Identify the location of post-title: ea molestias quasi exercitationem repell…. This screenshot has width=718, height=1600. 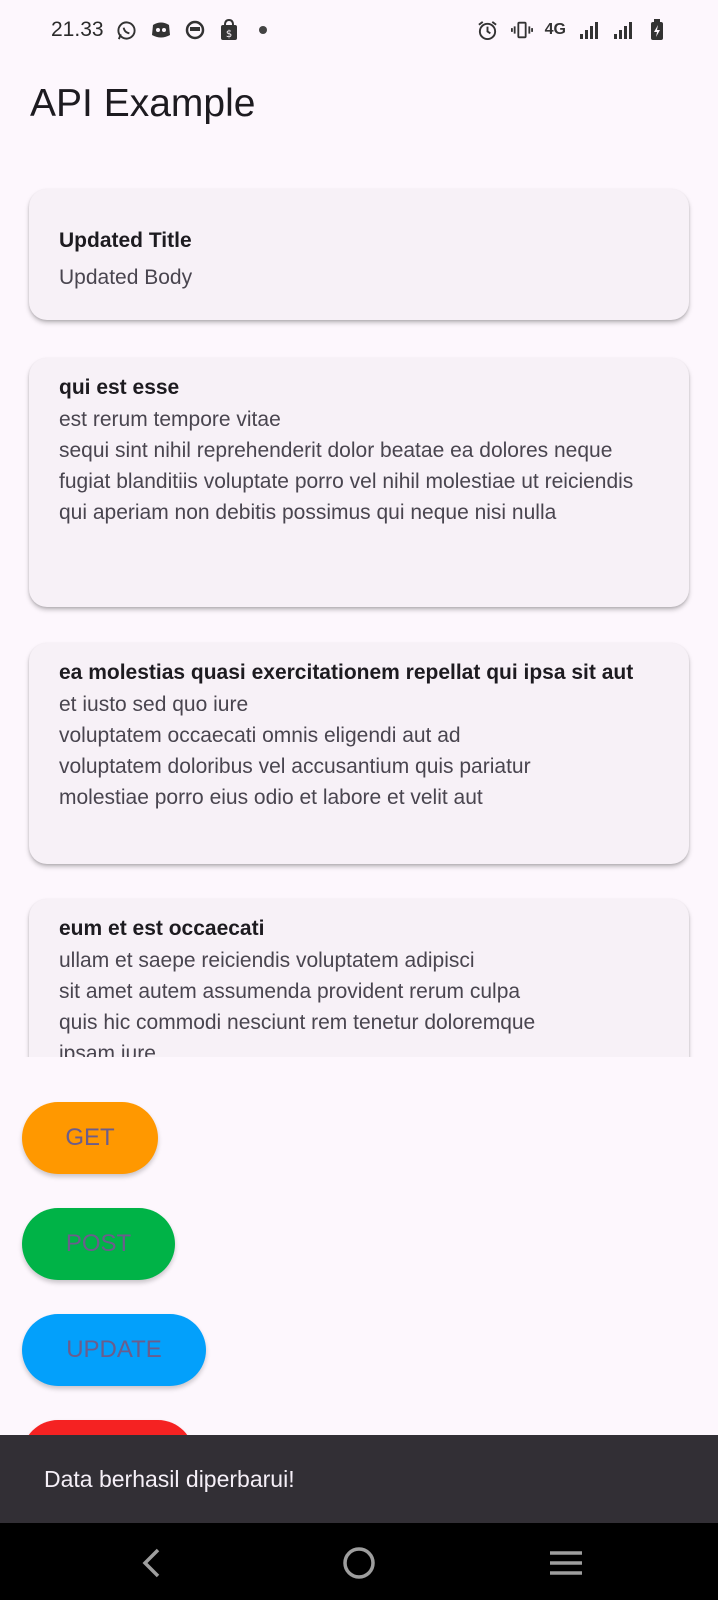
(346, 672).